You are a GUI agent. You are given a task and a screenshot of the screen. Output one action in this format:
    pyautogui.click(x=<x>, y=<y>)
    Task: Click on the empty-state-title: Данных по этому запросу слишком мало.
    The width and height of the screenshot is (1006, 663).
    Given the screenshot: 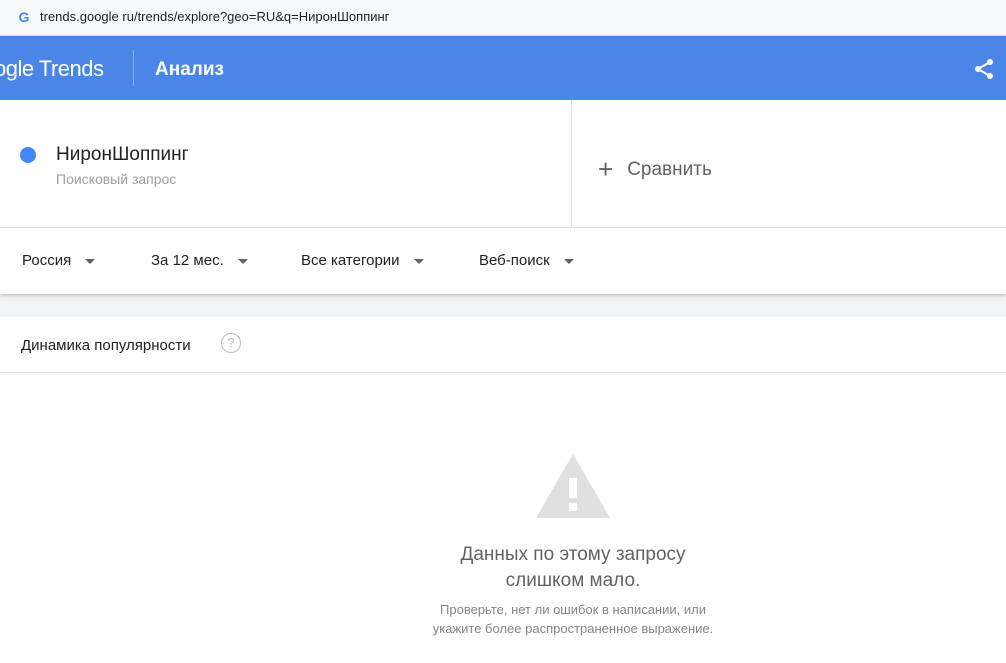 What is the action you would take?
    pyautogui.click(x=503, y=568)
    